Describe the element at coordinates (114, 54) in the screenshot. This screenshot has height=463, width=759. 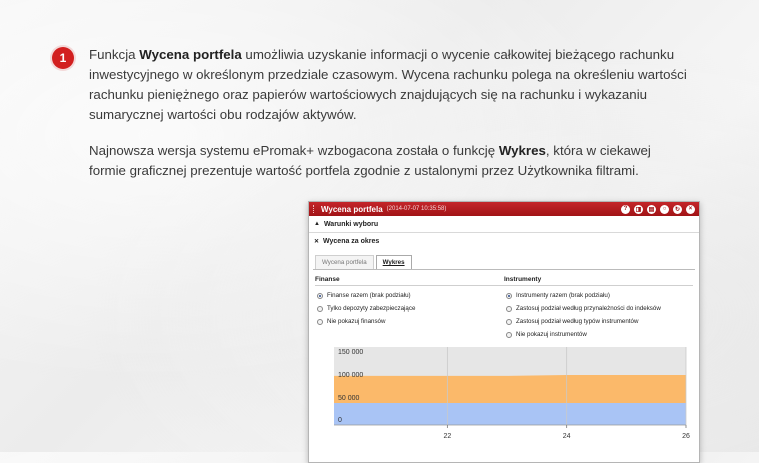
I see `intro-prefix: Funkcja` at that location.